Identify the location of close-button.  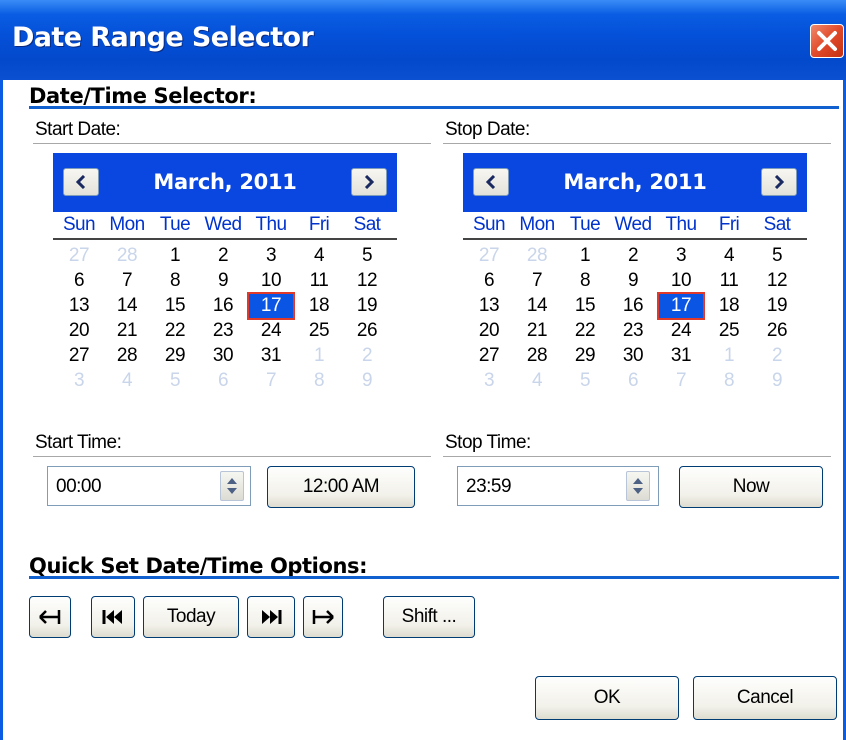
(827, 41).